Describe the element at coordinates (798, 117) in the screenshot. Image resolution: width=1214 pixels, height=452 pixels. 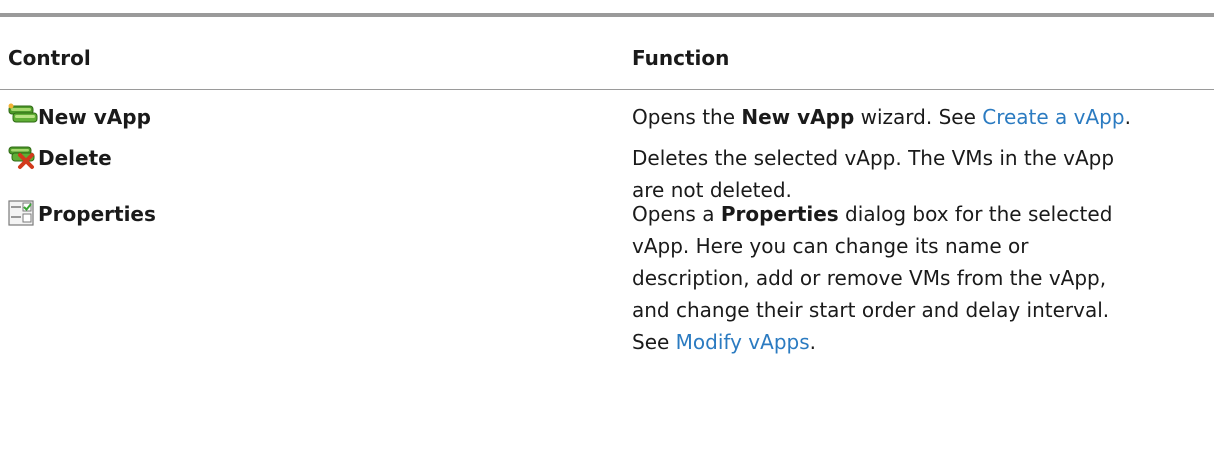
I see `function-bold: New vApp` at that location.